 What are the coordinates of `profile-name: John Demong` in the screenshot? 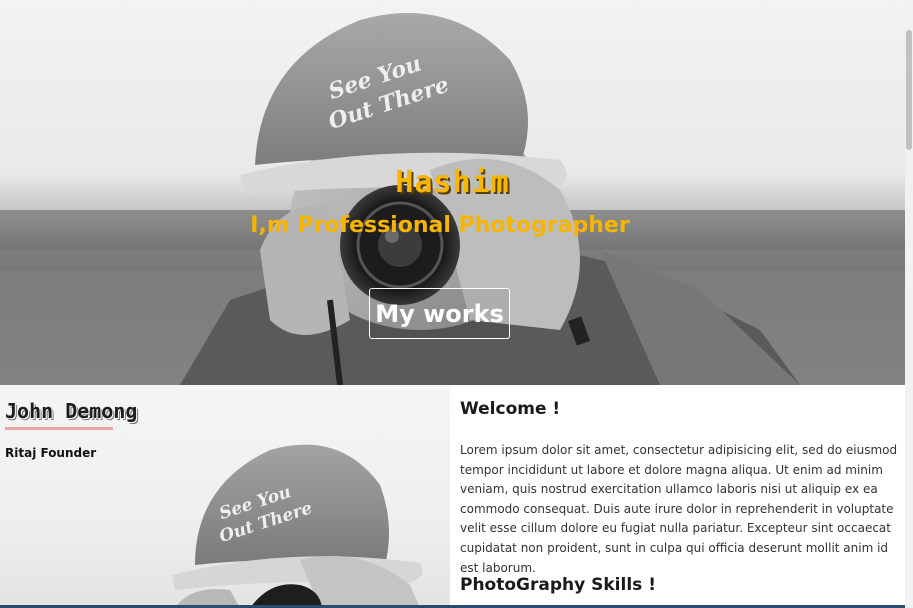 It's located at (71, 411).